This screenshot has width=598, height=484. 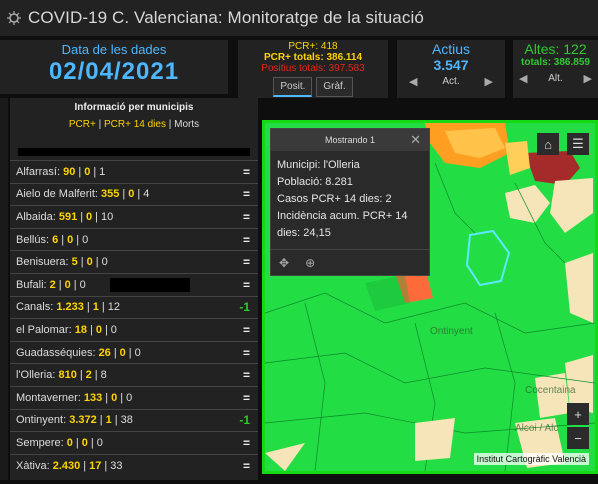 What do you see at coordinates (134, 397) in the screenshot?
I see `list-item: Montaverner: 133 | 0 | 0 =` at bounding box center [134, 397].